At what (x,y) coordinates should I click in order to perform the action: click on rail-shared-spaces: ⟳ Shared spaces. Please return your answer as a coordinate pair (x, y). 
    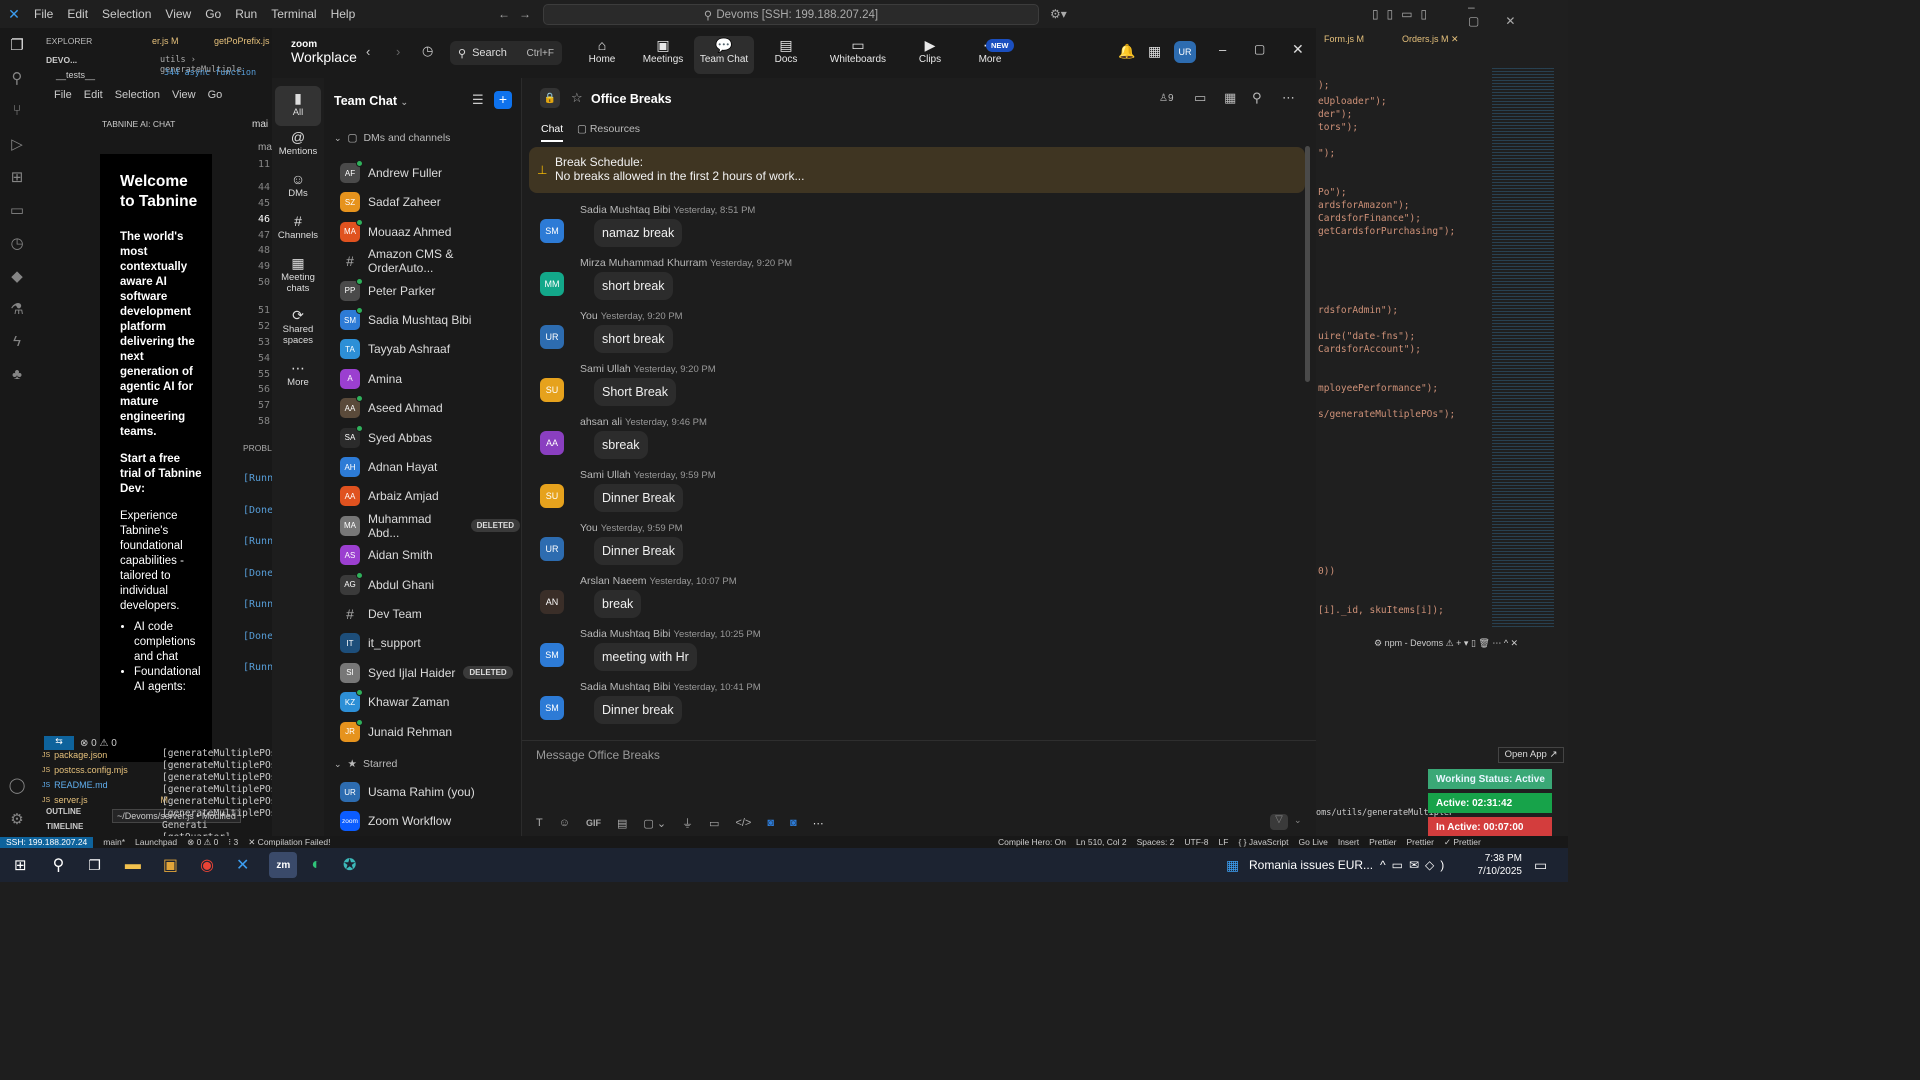
    Looking at the image, I should click on (298, 326).